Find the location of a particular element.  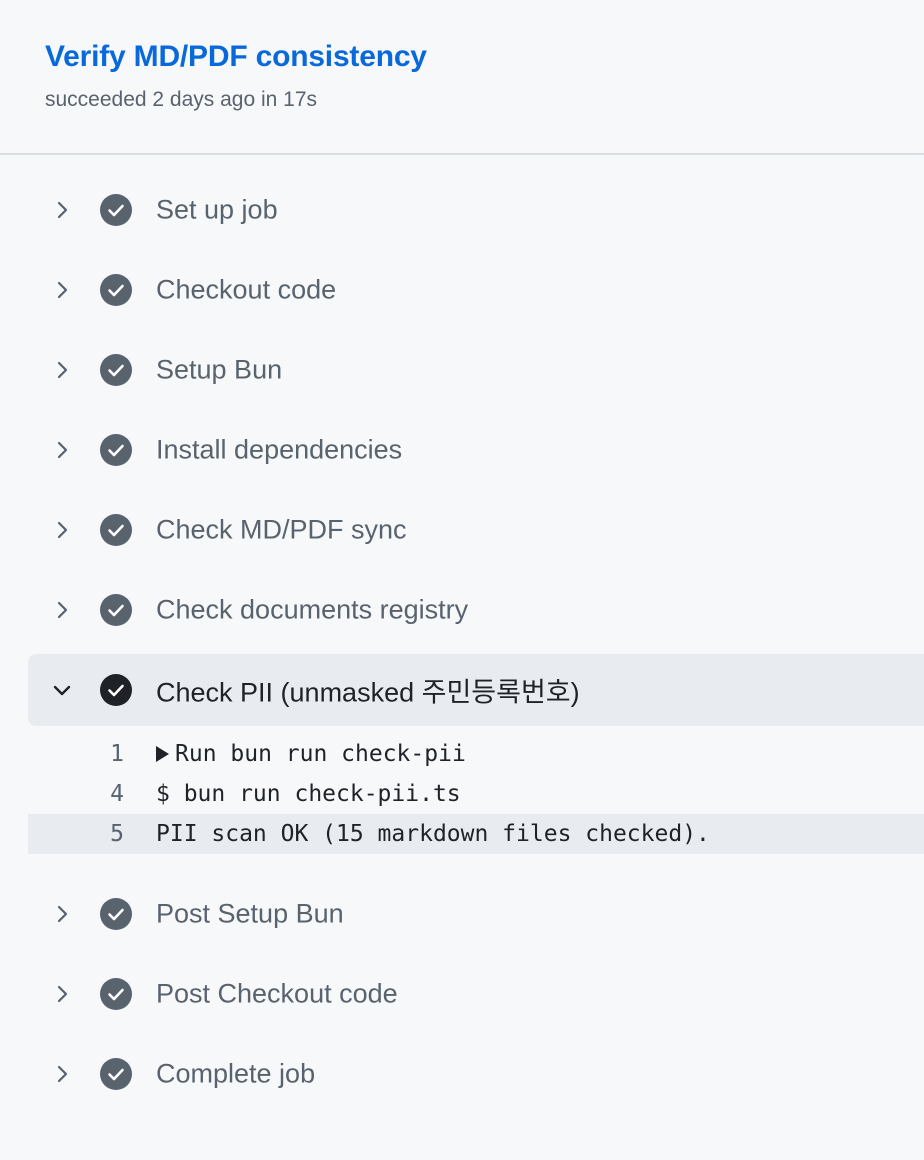

step-label: Check MD/PDF sync is located at coordinates (281, 529).